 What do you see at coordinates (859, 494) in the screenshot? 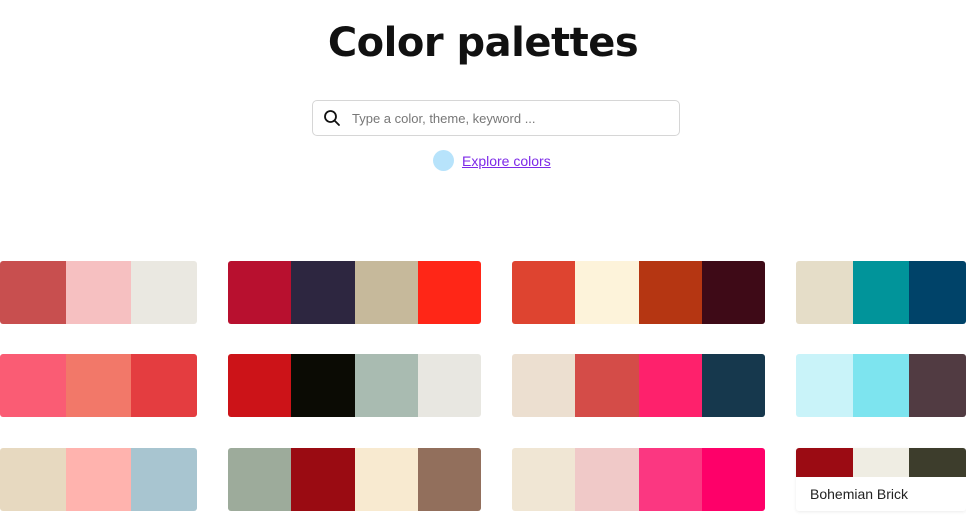
I see `palette-name: Bohemian Brick` at bounding box center [859, 494].